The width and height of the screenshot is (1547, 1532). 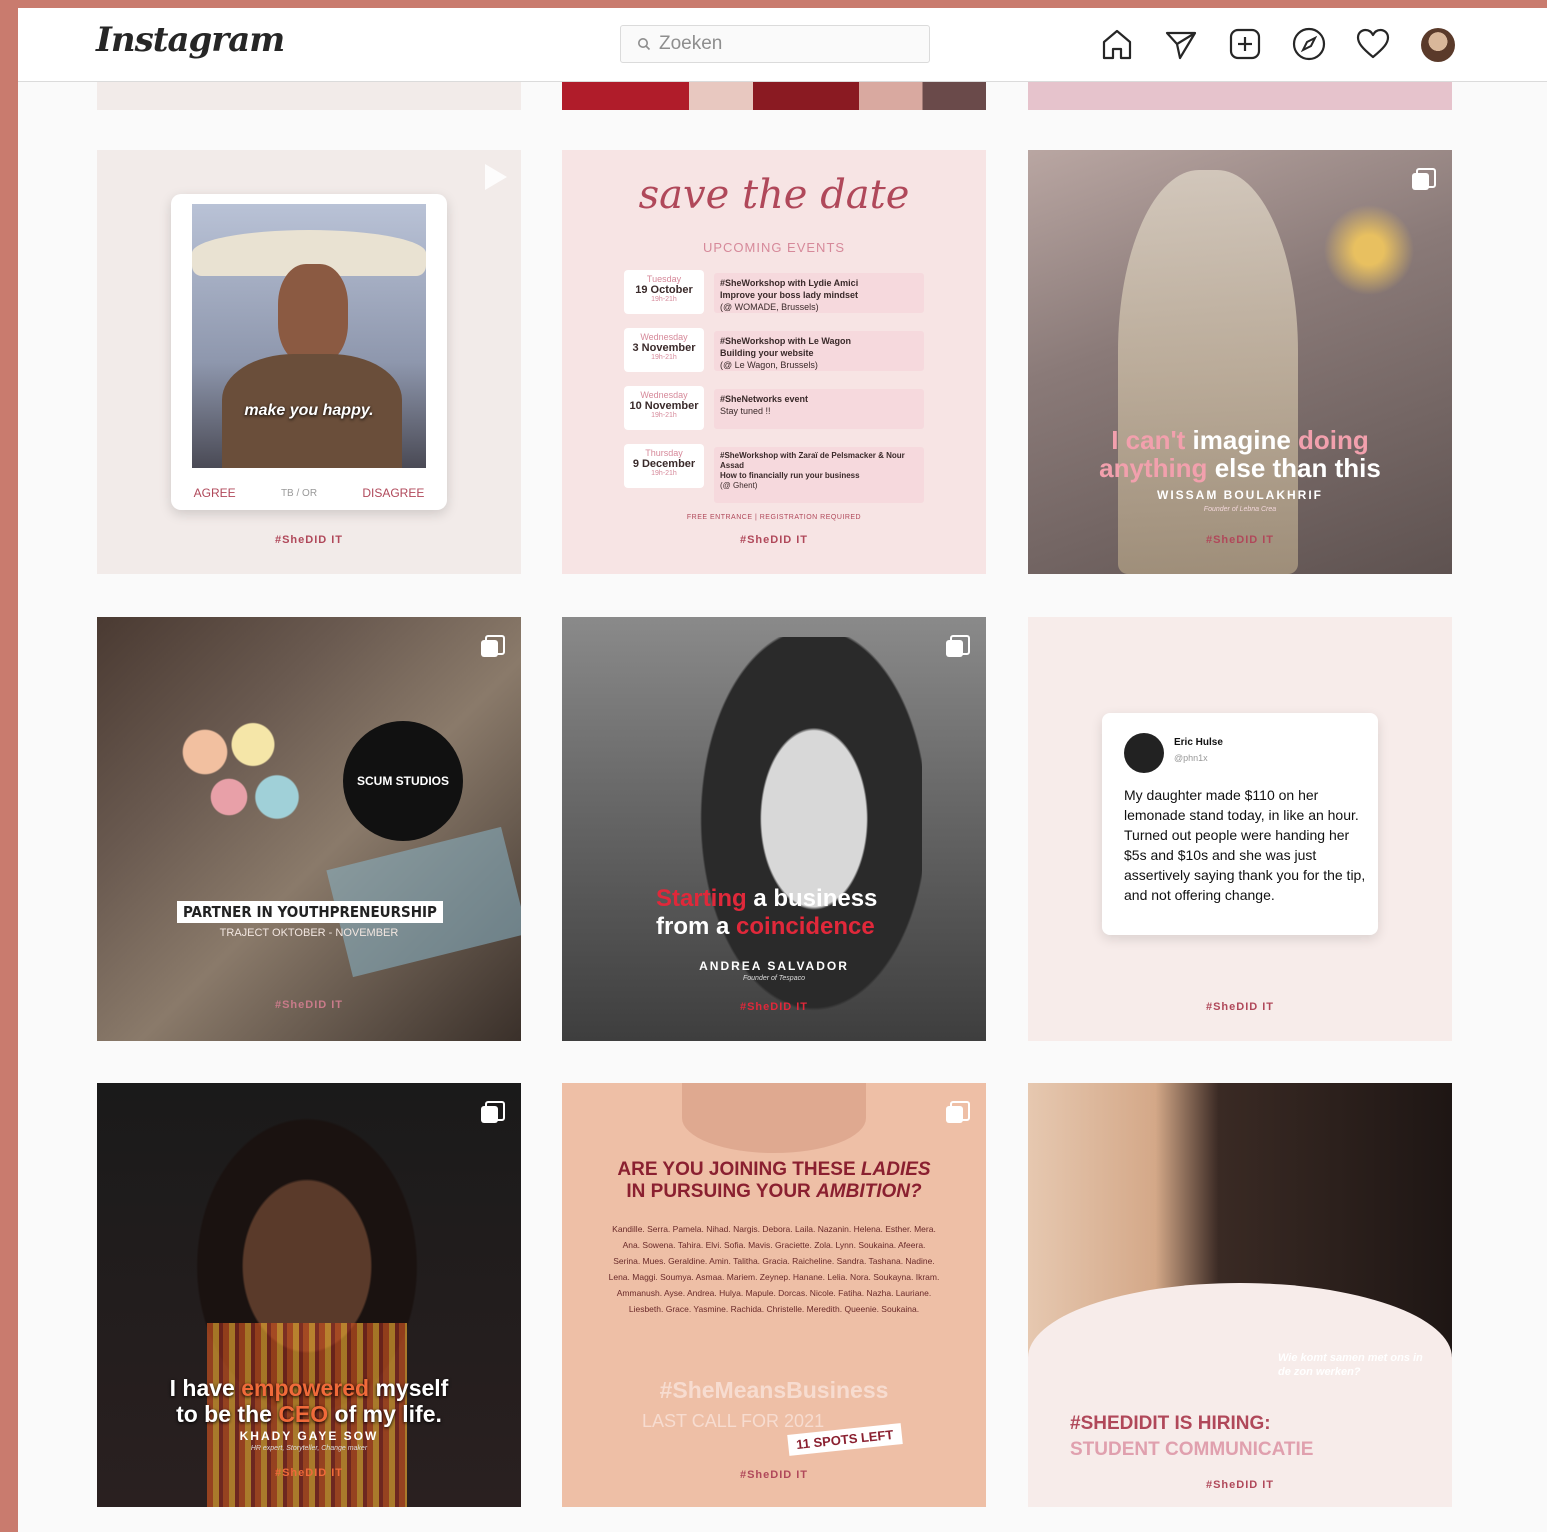 I want to click on headline-word: coincidence, so click(x=805, y=926).